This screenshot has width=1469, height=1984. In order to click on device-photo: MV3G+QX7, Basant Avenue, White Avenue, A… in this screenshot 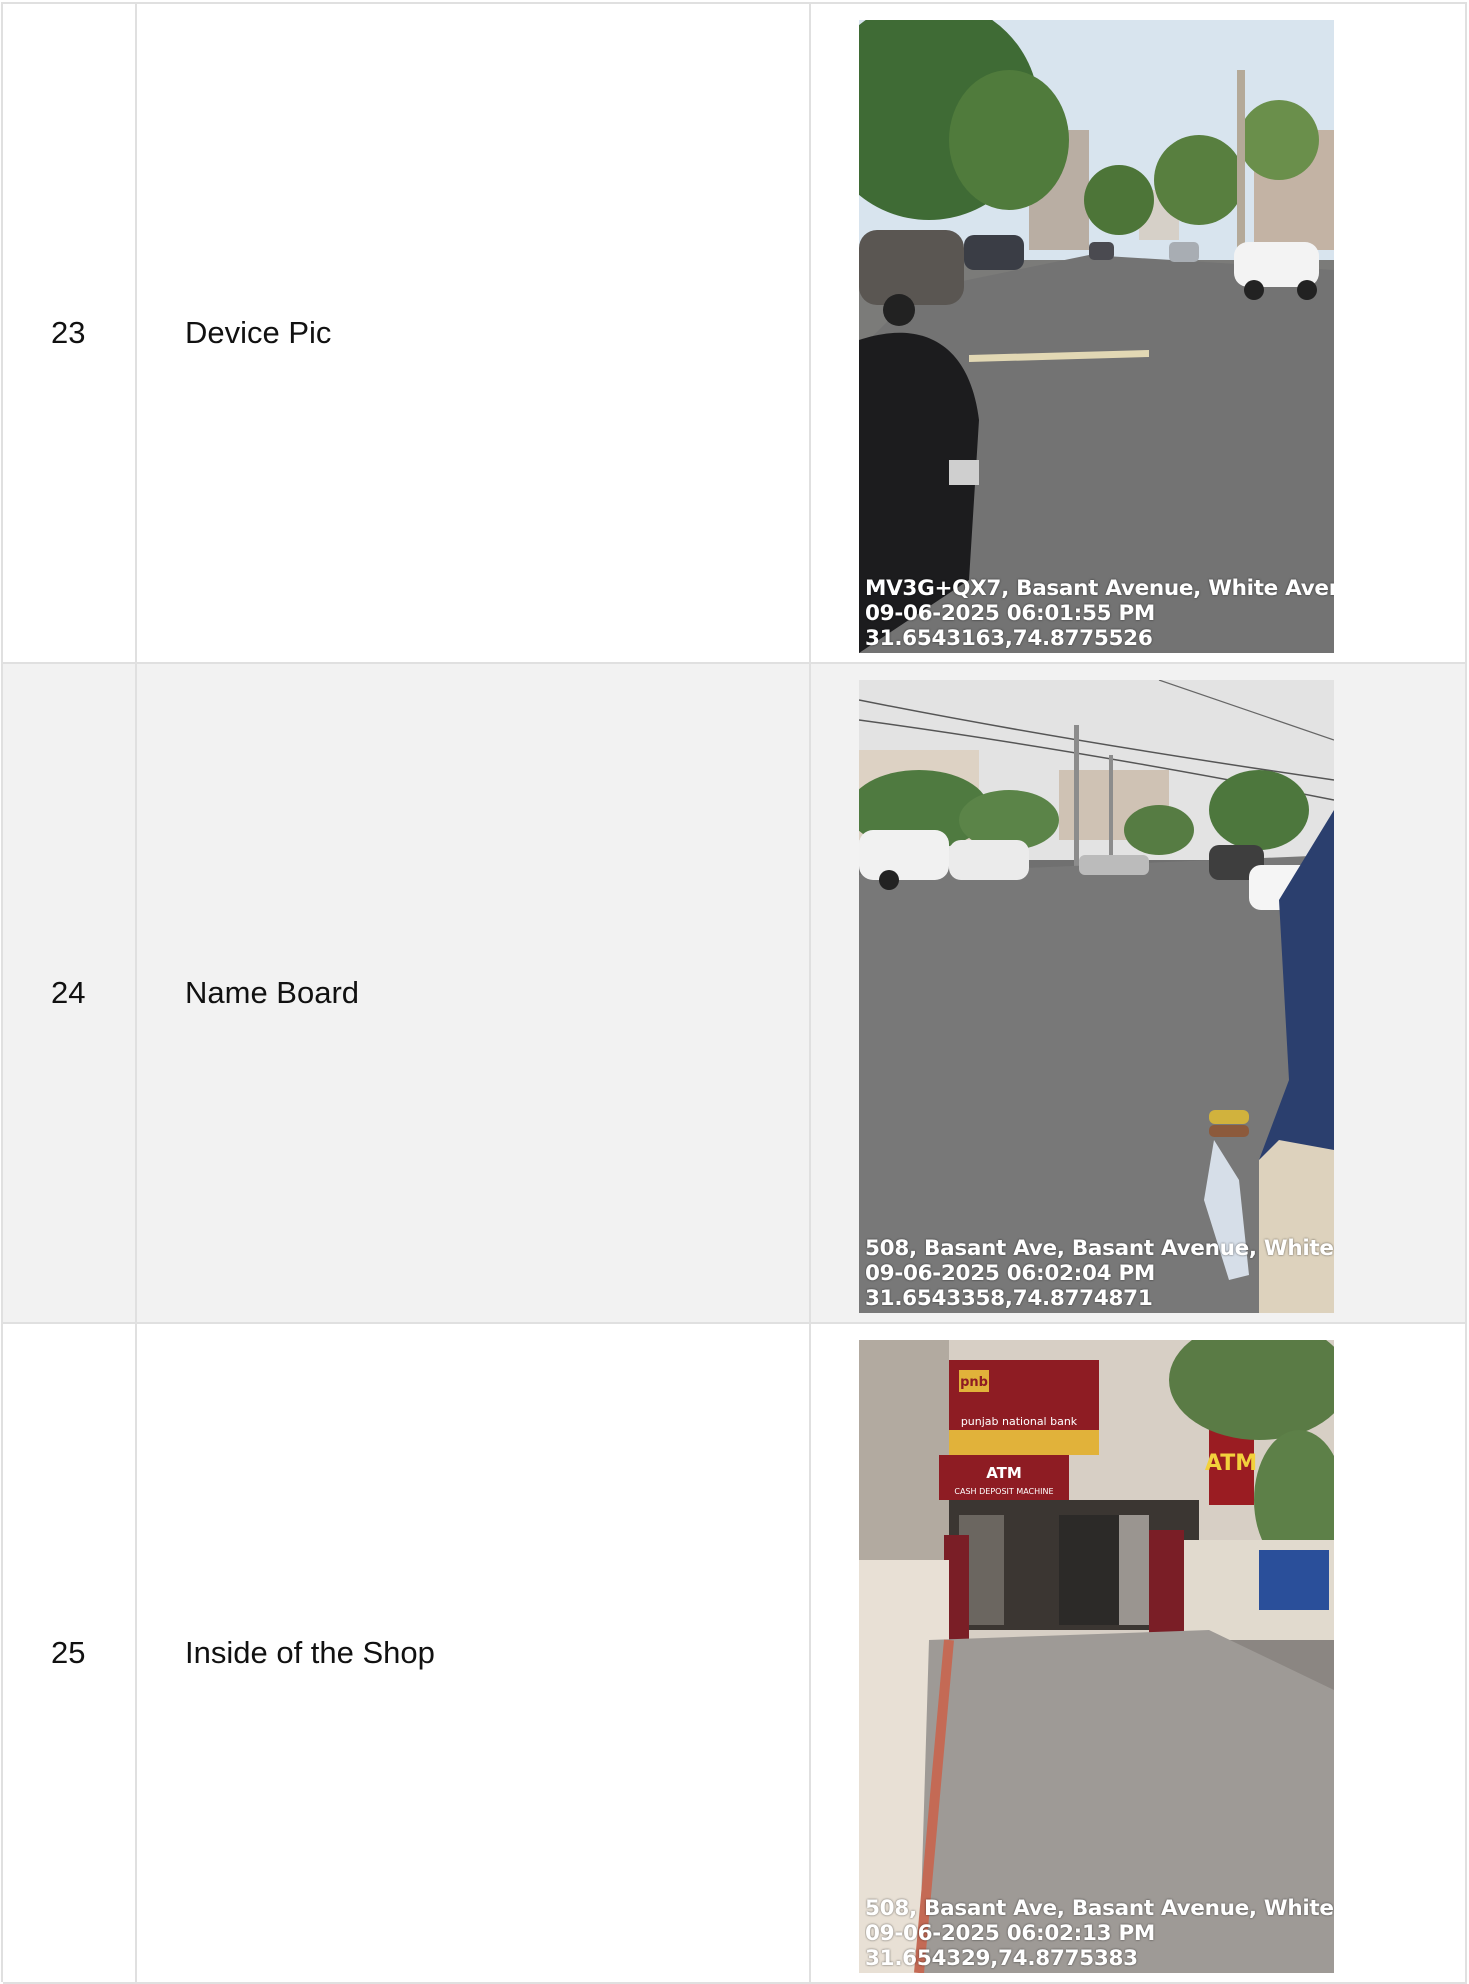, I will do `click(1096, 336)`.